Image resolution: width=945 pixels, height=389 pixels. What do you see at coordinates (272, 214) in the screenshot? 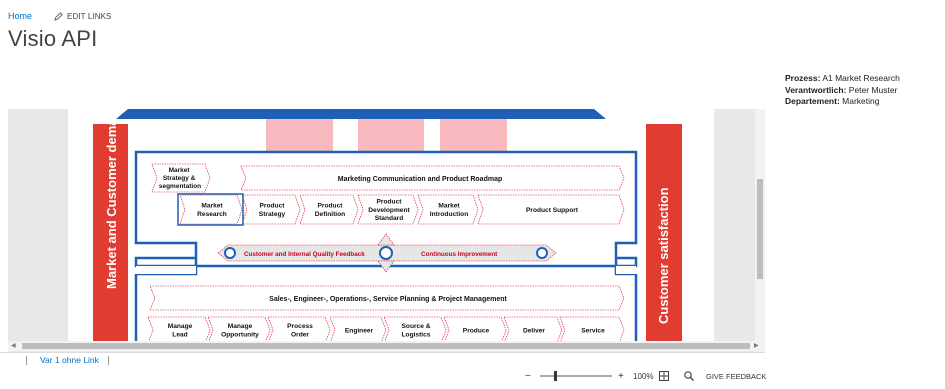
I see `row1-label-1-1: Strategy` at bounding box center [272, 214].